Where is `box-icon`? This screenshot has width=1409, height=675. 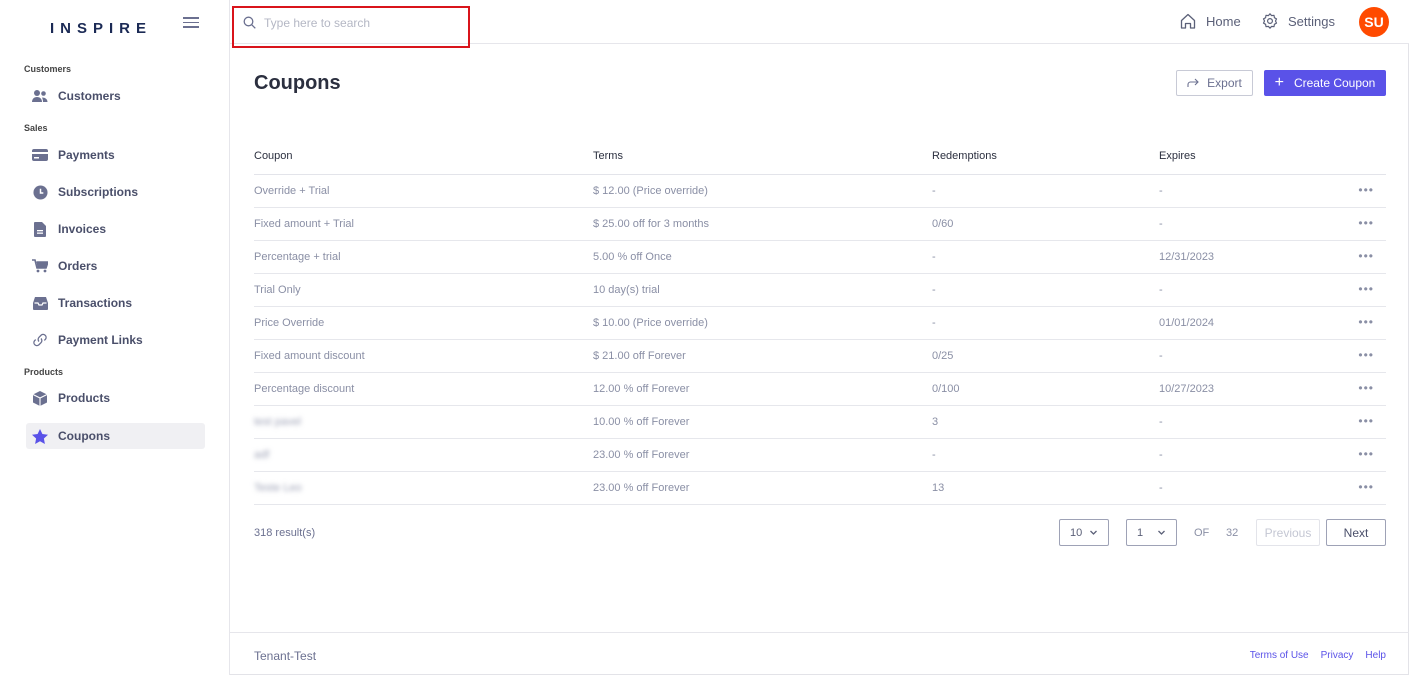 box-icon is located at coordinates (40, 398).